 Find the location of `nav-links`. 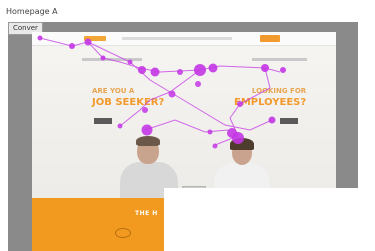

nav-links is located at coordinates (177, 38).